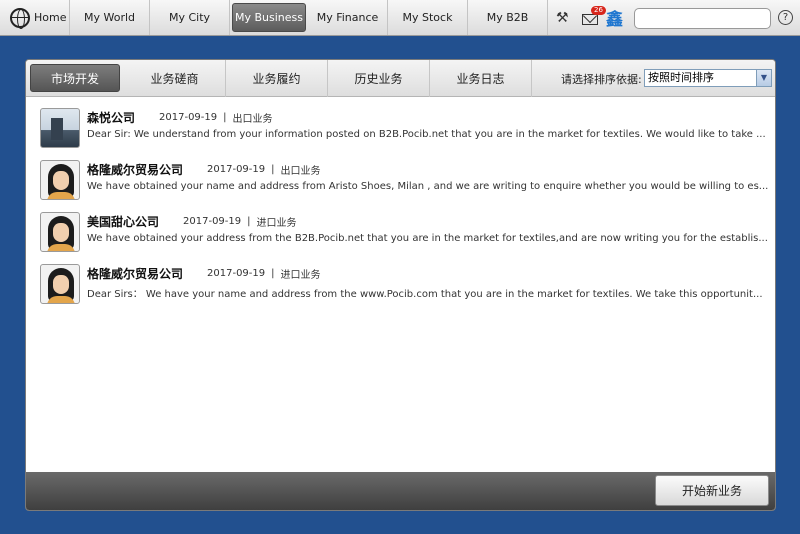 The width and height of the screenshot is (800, 534). What do you see at coordinates (348, 17) in the screenshot?
I see `nav-my-finance: My Finance` at bounding box center [348, 17].